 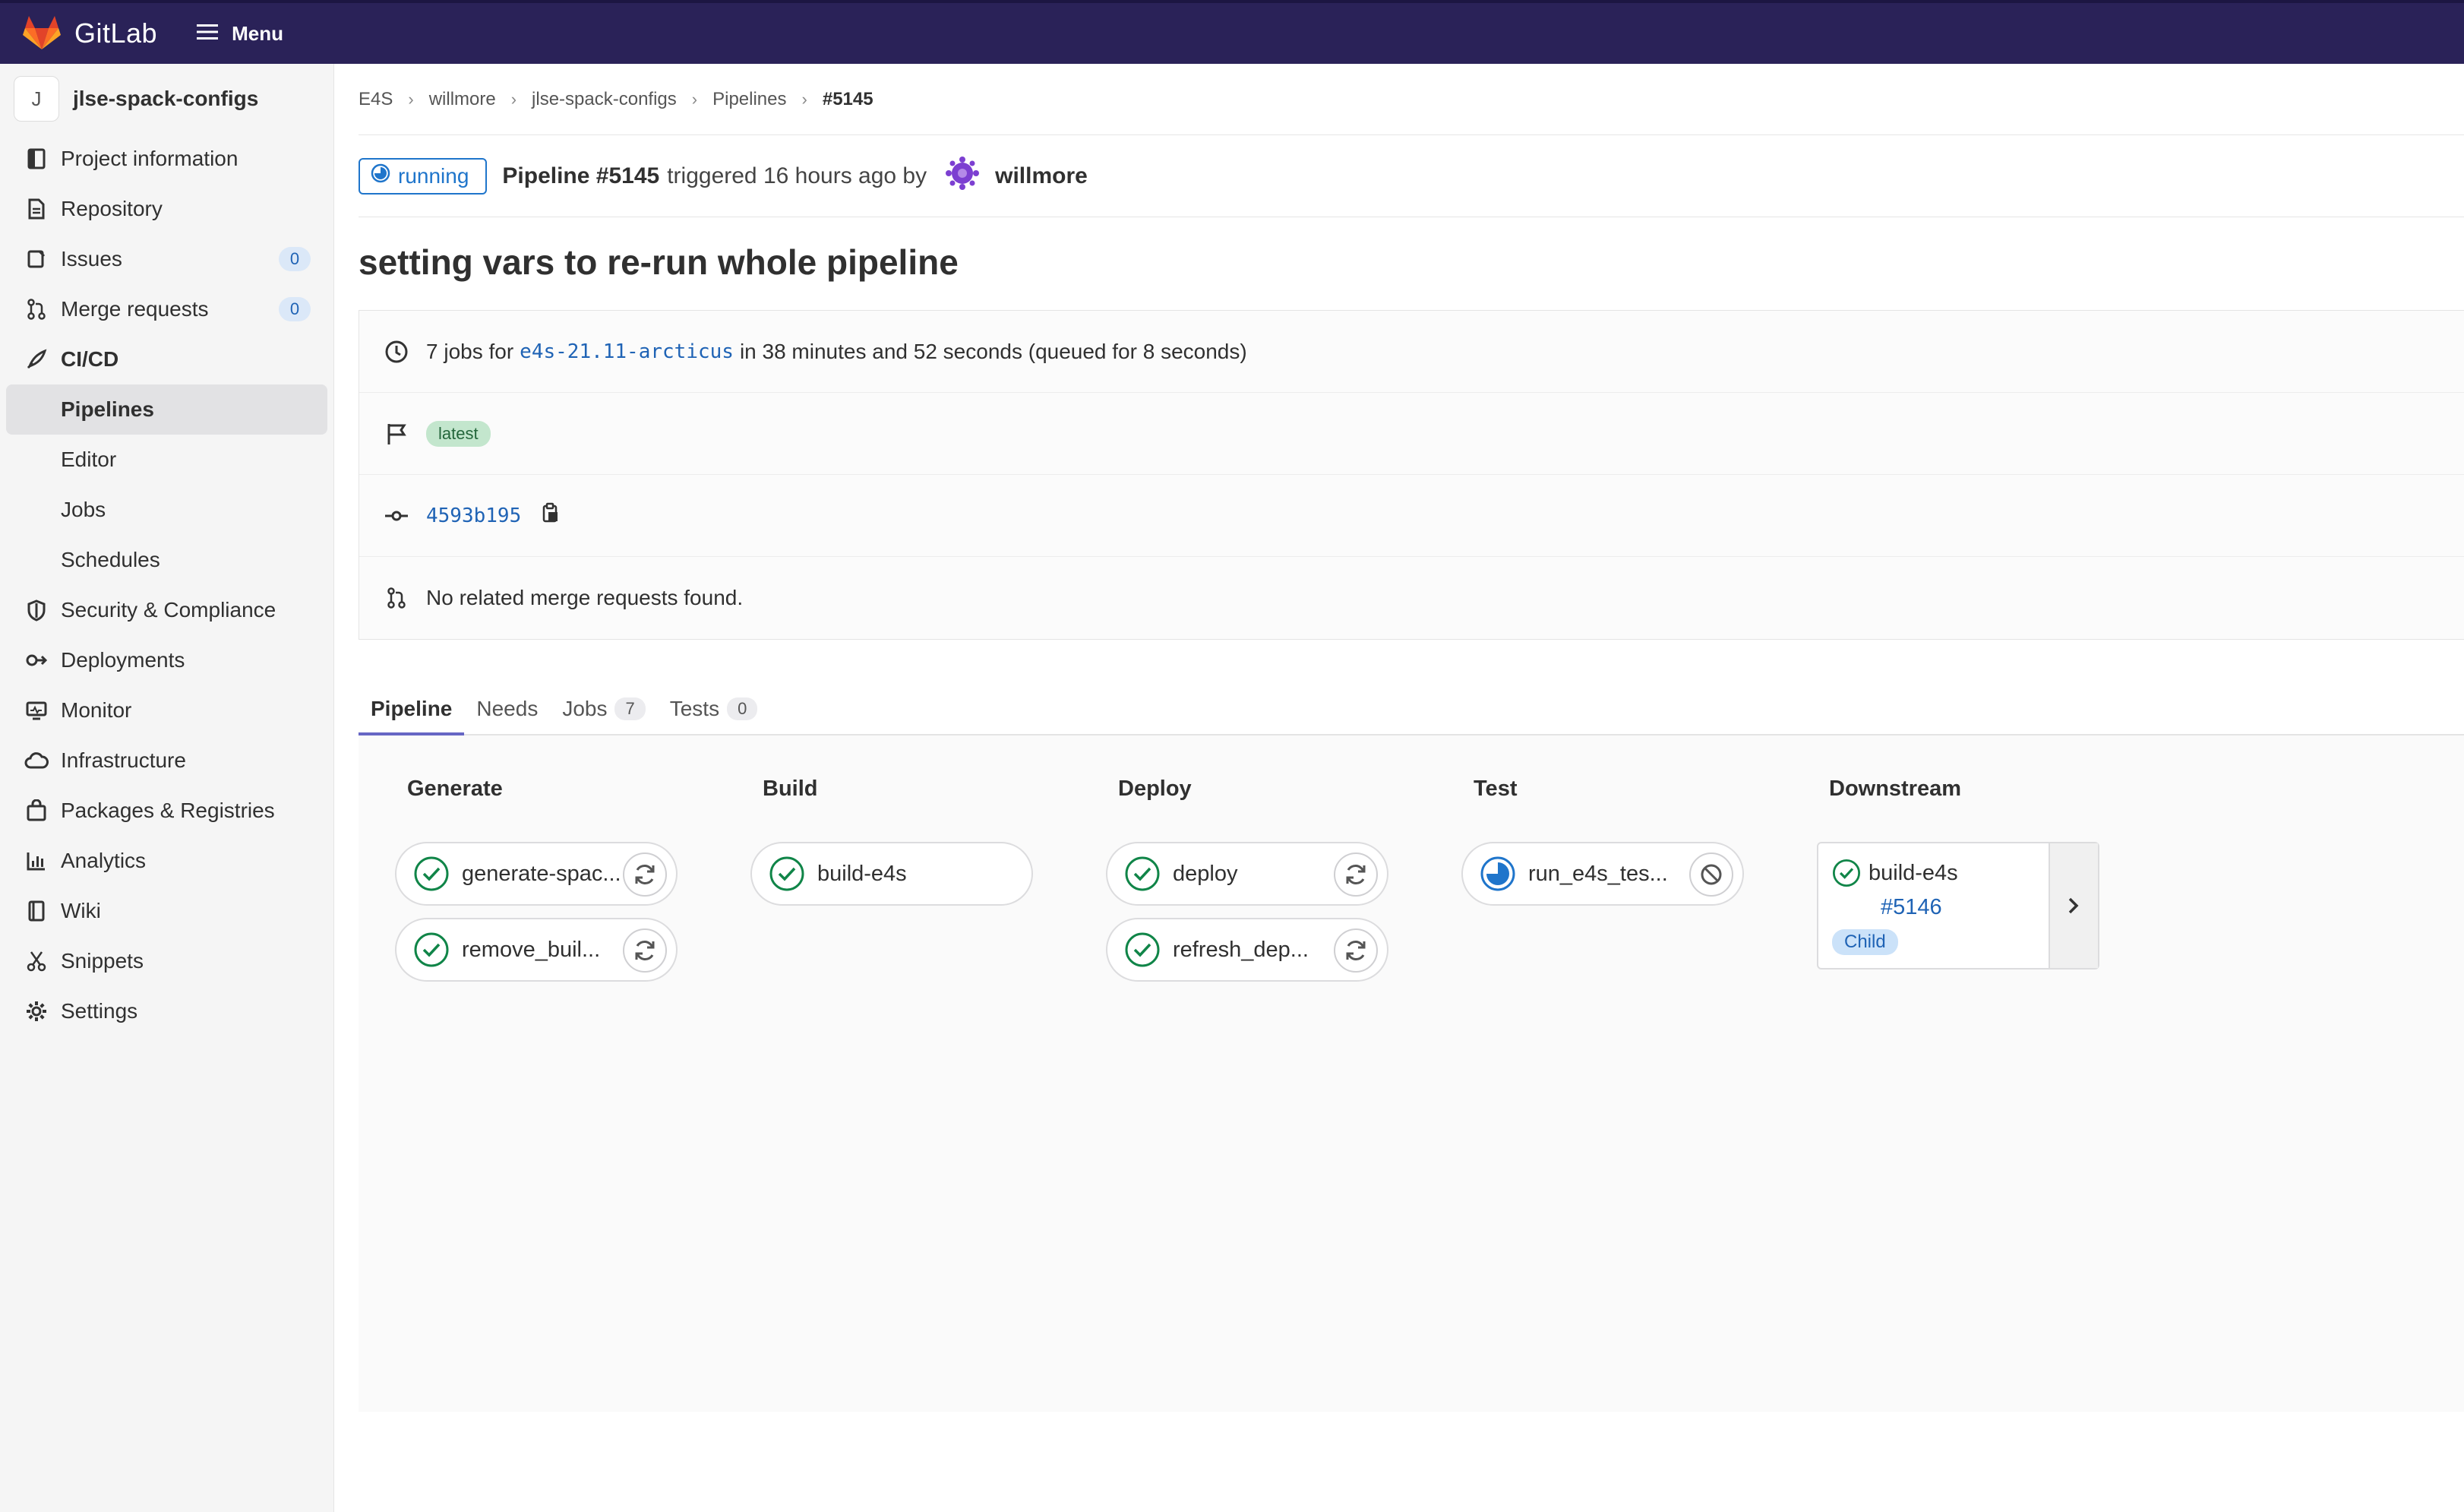 What do you see at coordinates (749, 99) in the screenshot?
I see `breadcrumb-pipelines: Pipelines` at bounding box center [749, 99].